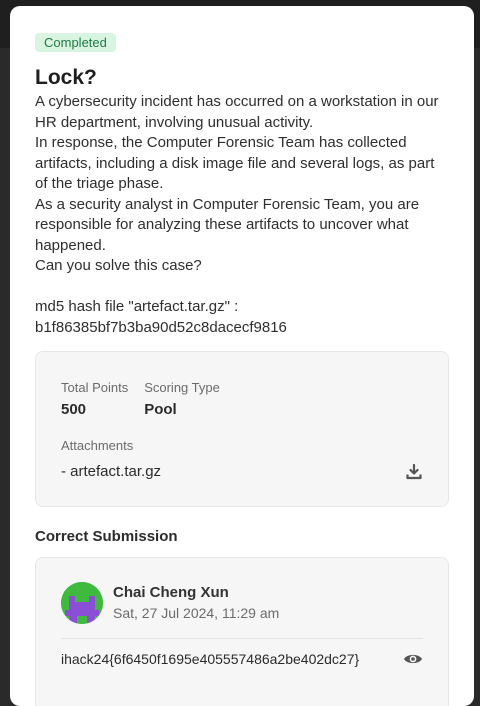 The image size is (480, 706). What do you see at coordinates (242, 400) in the screenshot?
I see `stats-row: Total Points 500 Scoring Type Pool` at bounding box center [242, 400].